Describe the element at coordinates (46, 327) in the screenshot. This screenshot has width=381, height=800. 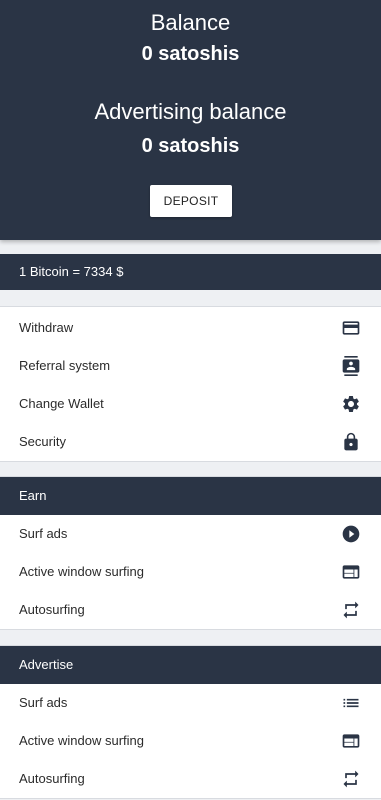
I see `menu-item-label: Withdraw` at that location.